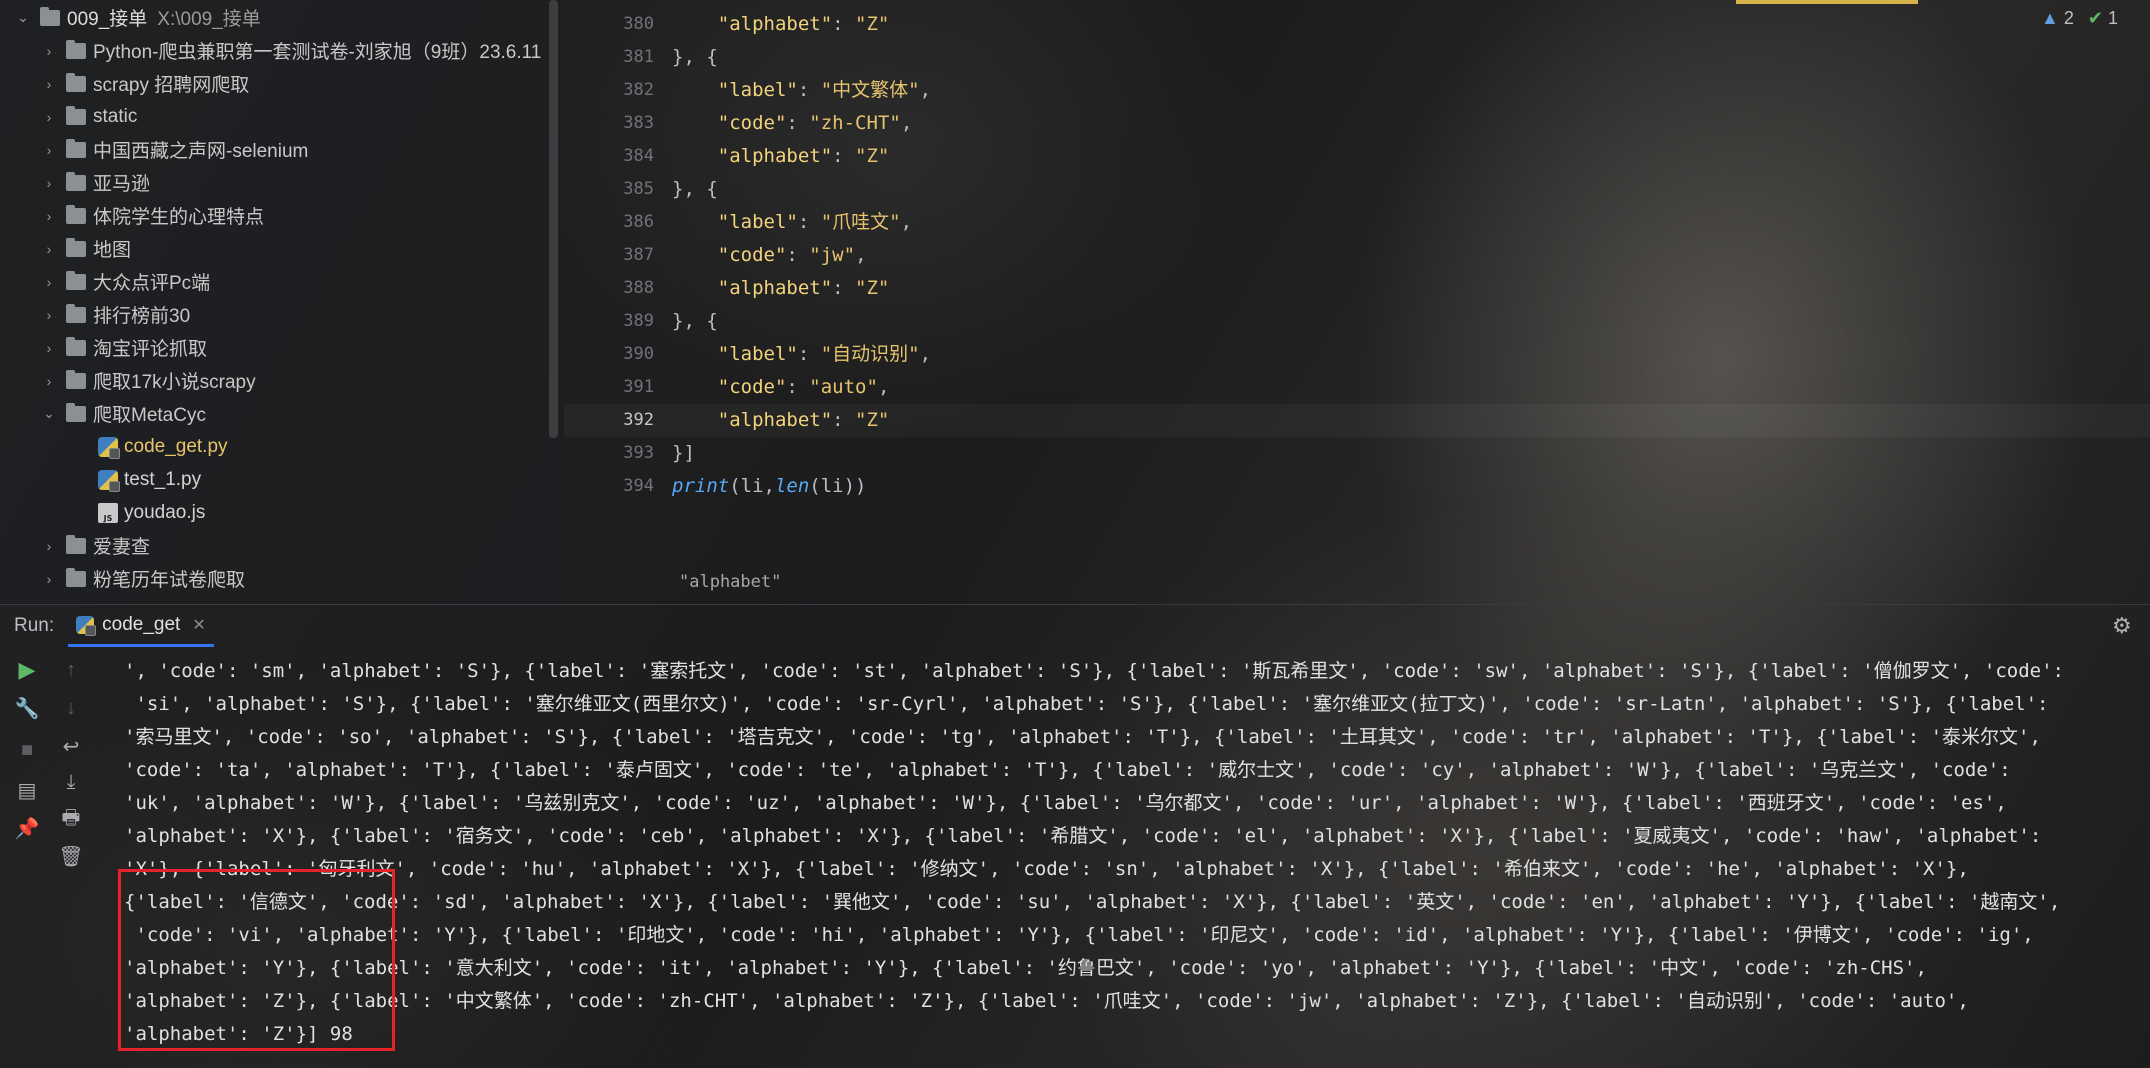 The width and height of the screenshot is (2150, 1068). Describe the element at coordinates (281, 314) in the screenshot. I see `tree-folder-row: › 排行榜前30` at that location.